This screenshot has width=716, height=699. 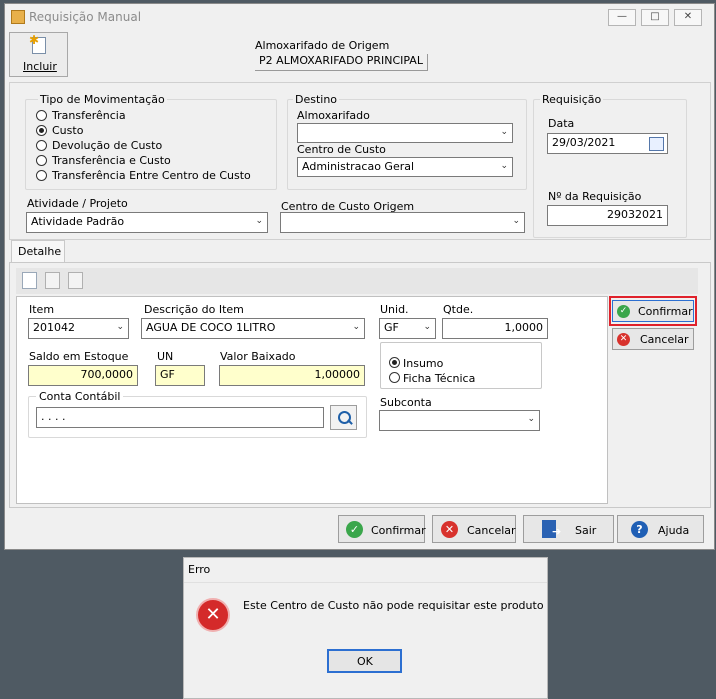 I want to click on edit-item-icon, so click(x=52, y=280).